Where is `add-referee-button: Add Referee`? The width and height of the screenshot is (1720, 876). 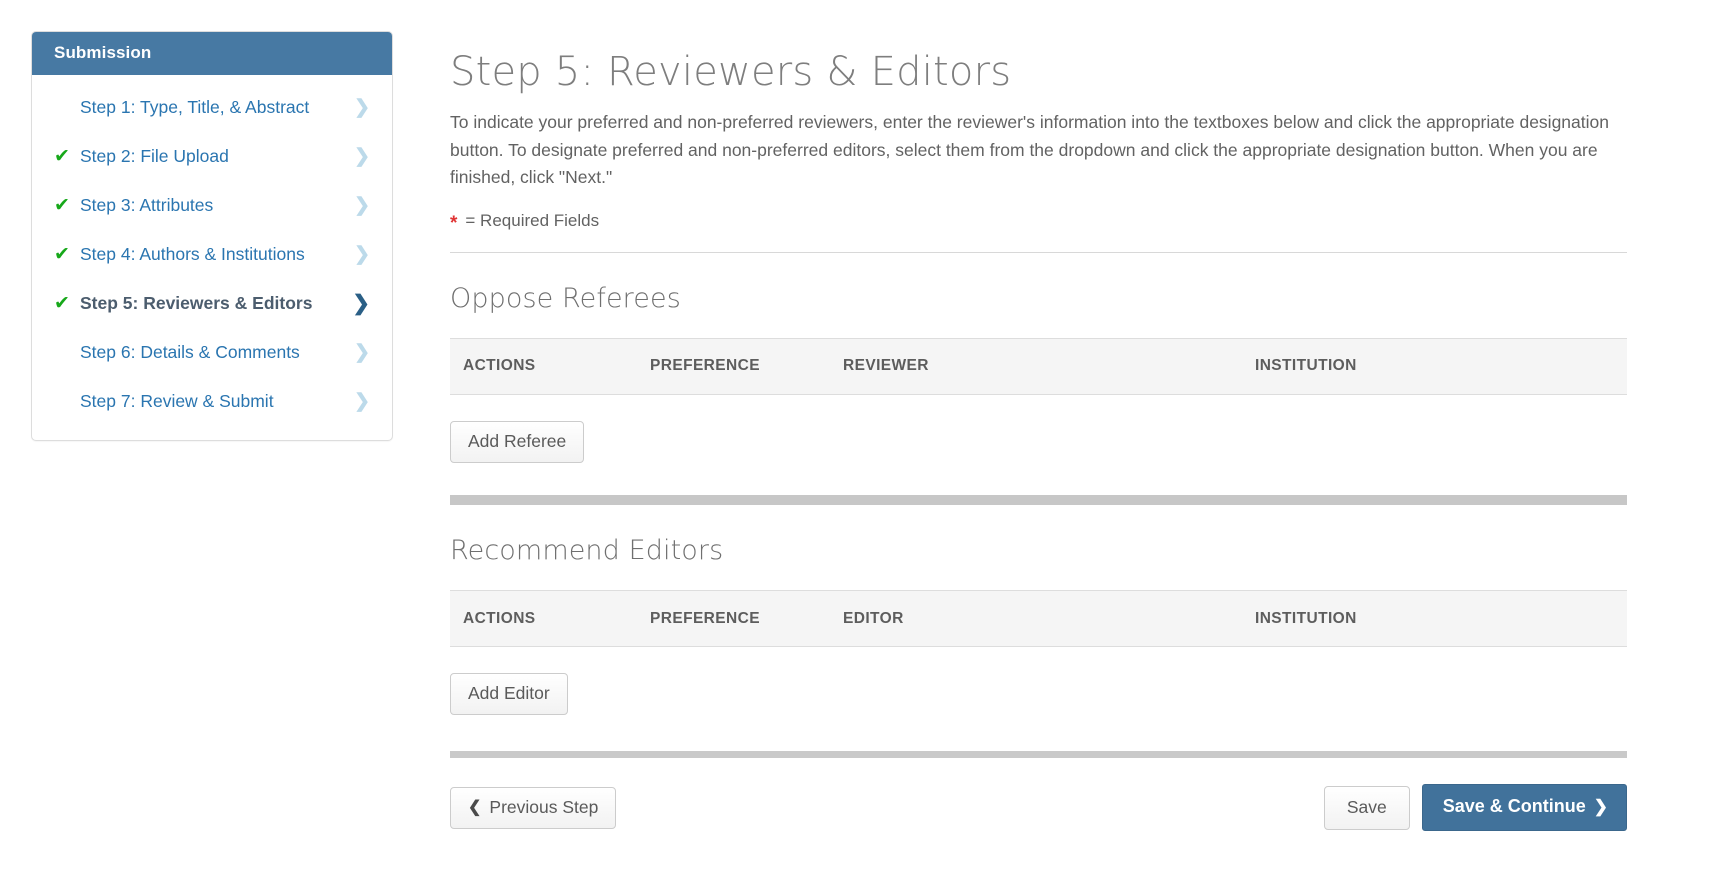 add-referee-button: Add Referee is located at coordinates (517, 442).